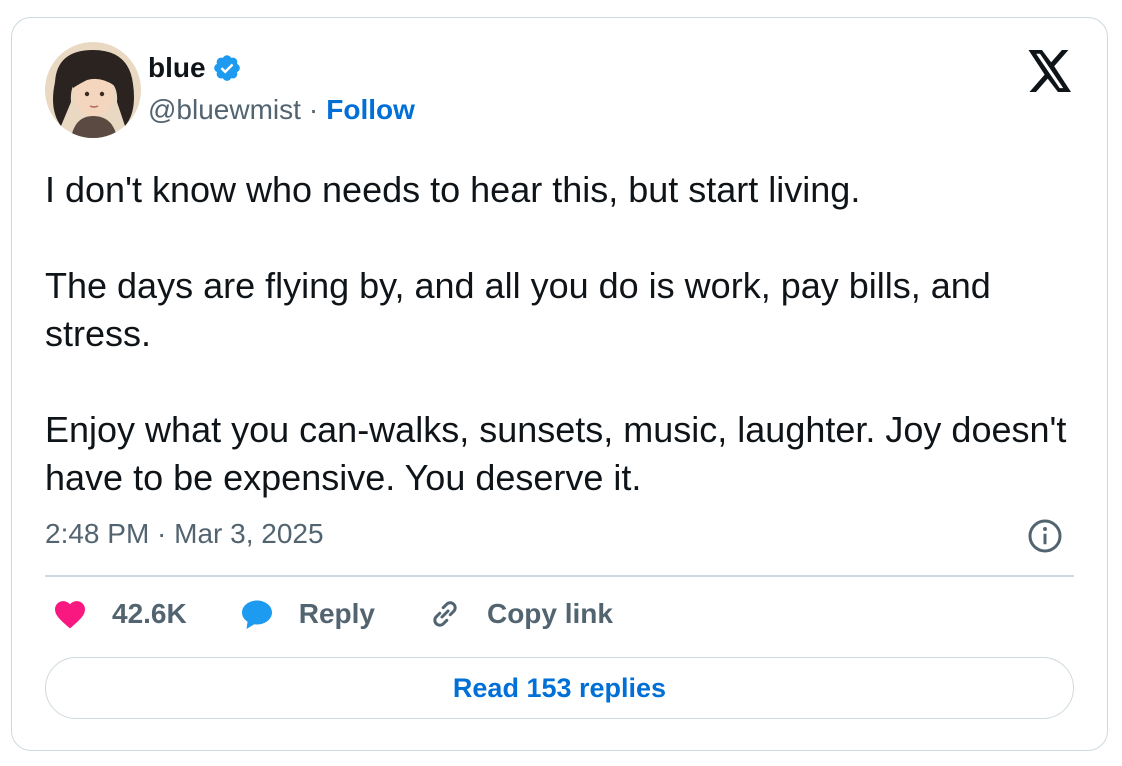 The height and width of the screenshot is (766, 1122). I want to click on like-button: 42.6K, so click(119, 614).